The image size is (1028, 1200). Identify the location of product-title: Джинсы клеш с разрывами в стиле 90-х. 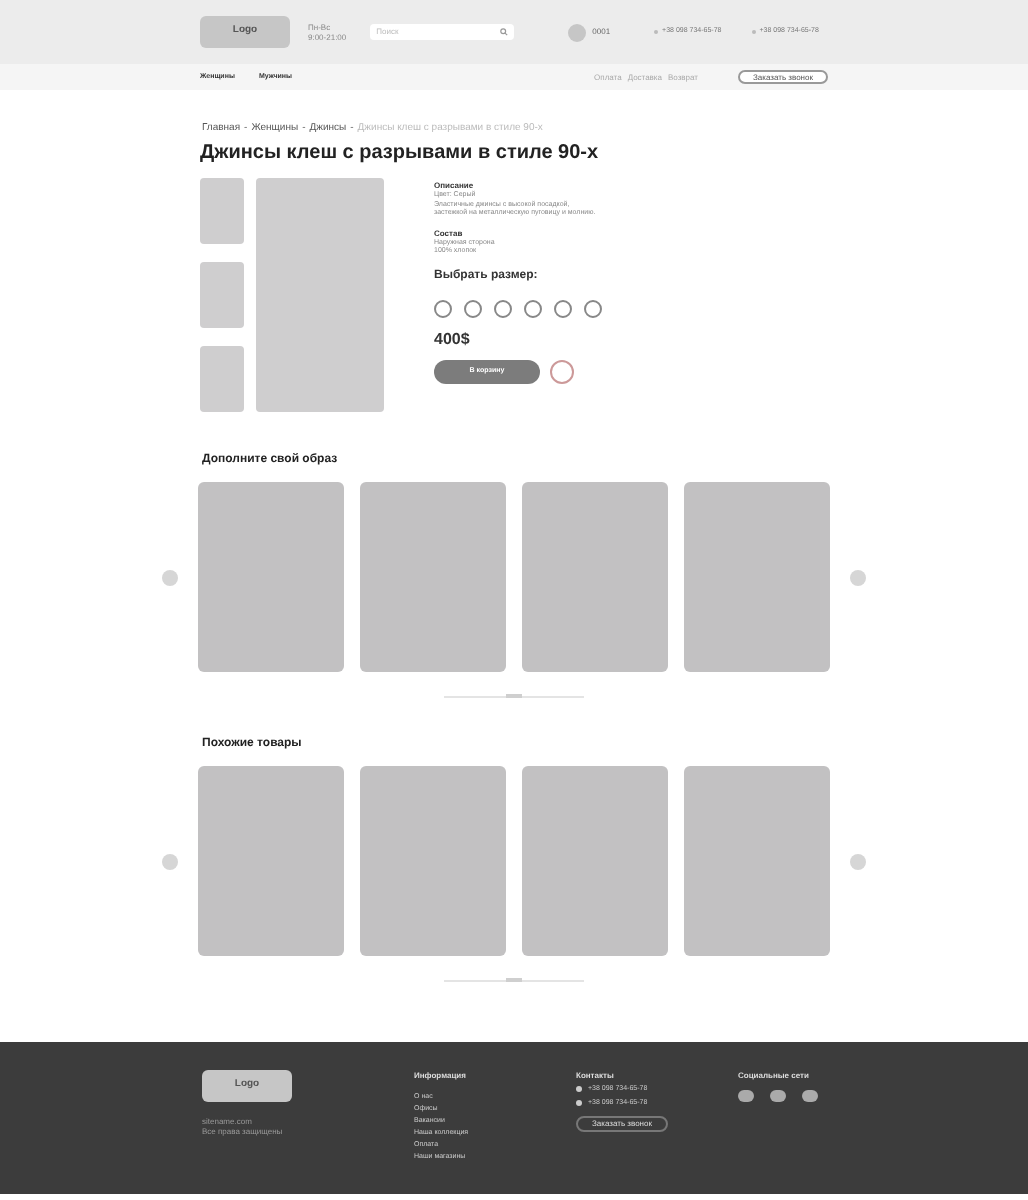
(399, 154).